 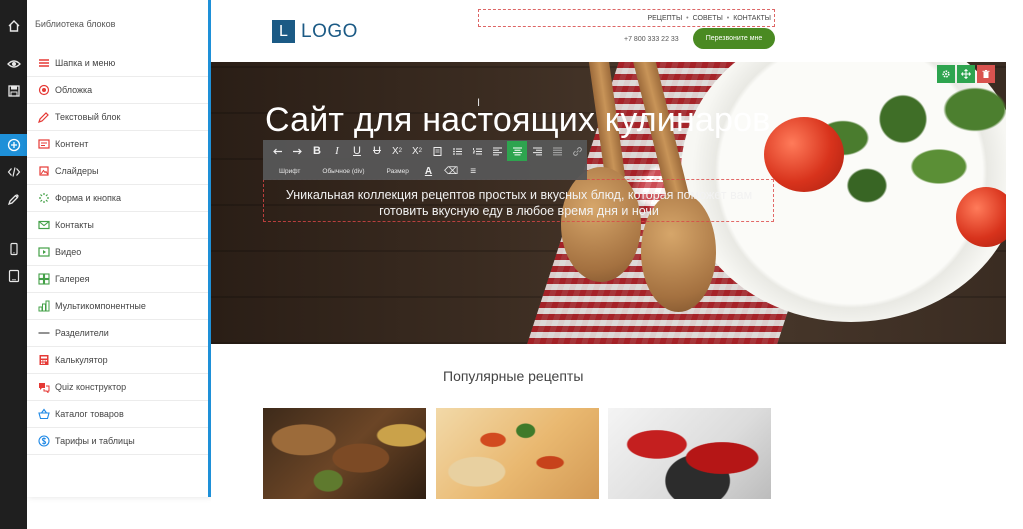 What do you see at coordinates (13, 172) in the screenshot?
I see `code-icon` at bounding box center [13, 172].